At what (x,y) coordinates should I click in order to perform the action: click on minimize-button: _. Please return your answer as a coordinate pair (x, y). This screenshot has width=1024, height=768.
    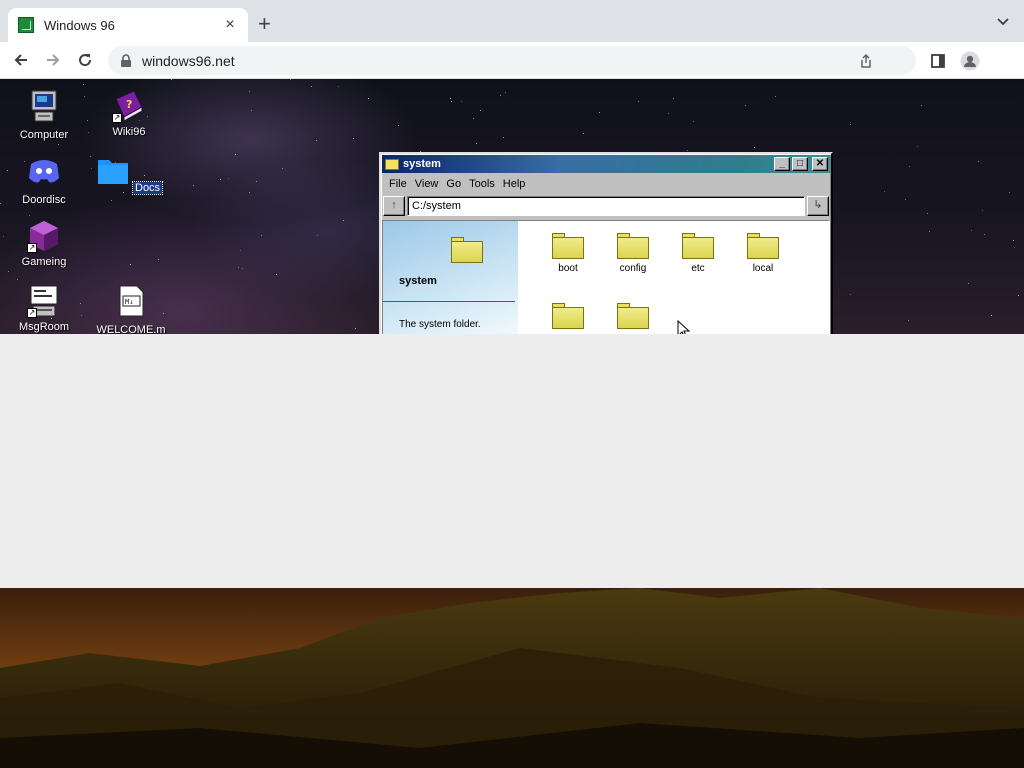
    Looking at the image, I should click on (782, 164).